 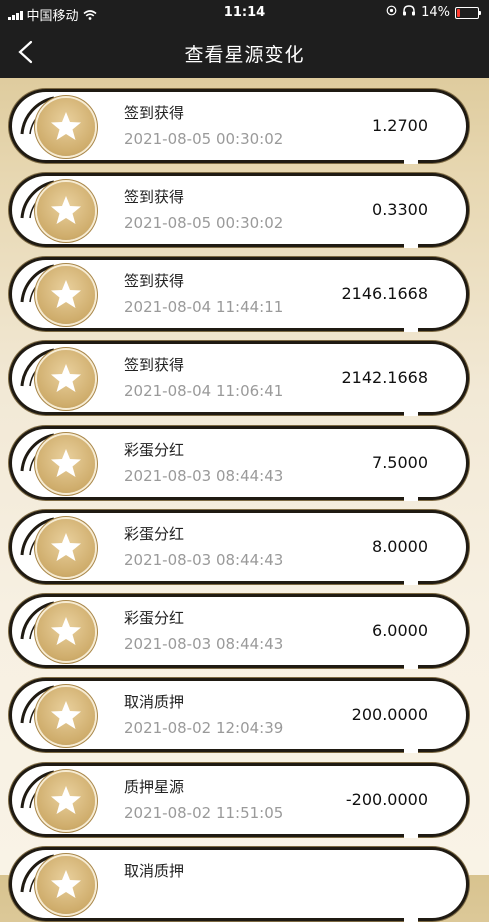 What do you see at coordinates (239, 633) in the screenshot?
I see `record-item: 彩蛋分红 2021-08-03 08:44:43 6.0000` at bounding box center [239, 633].